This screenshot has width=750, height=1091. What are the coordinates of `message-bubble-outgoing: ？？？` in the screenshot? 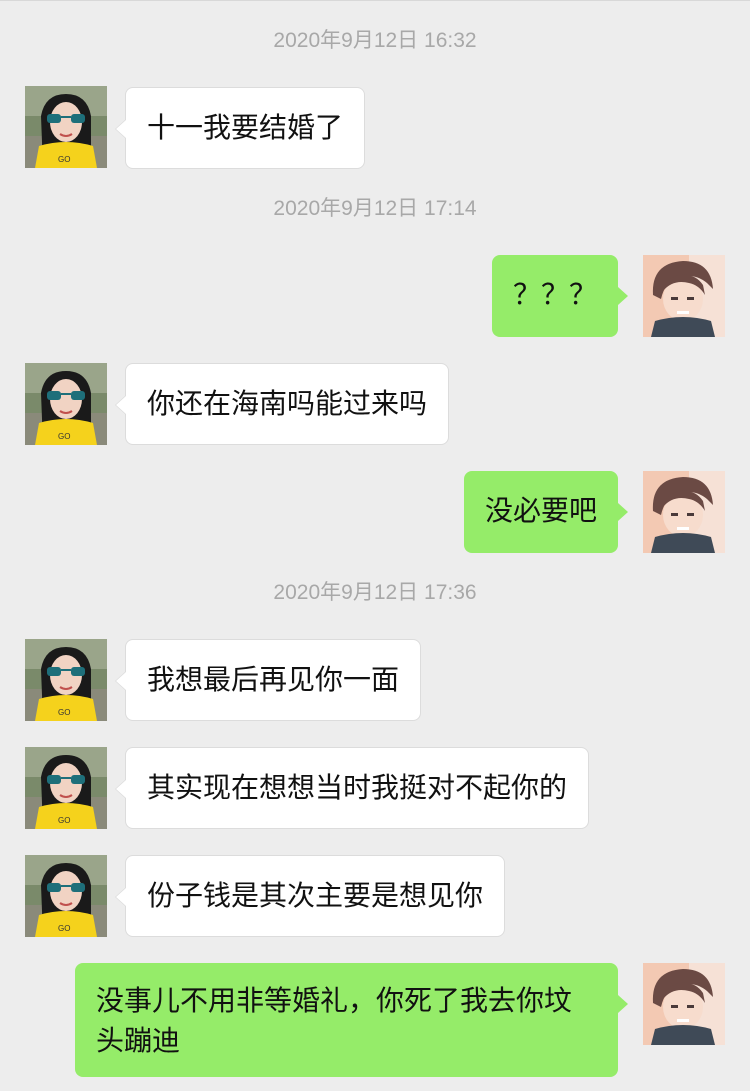 It's located at (559, 296).